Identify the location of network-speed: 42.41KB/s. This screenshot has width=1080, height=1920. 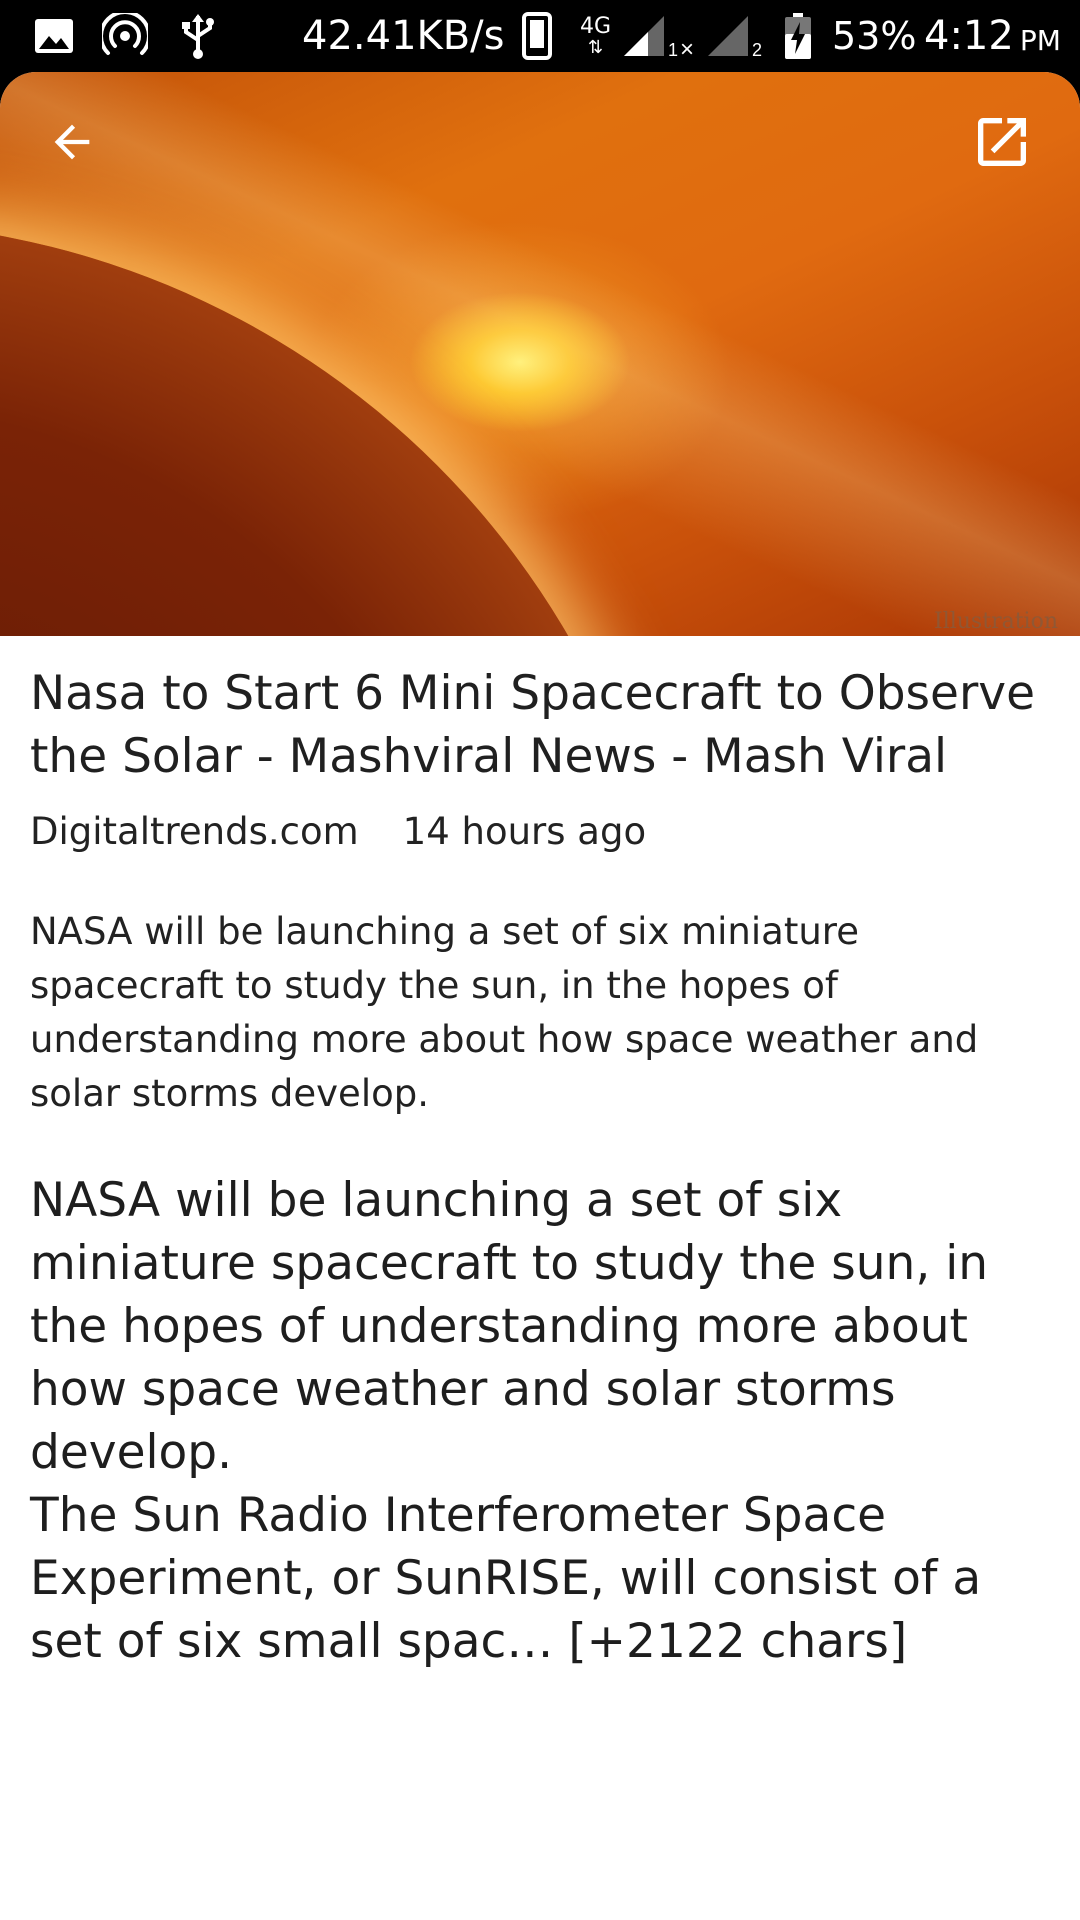
(403, 36).